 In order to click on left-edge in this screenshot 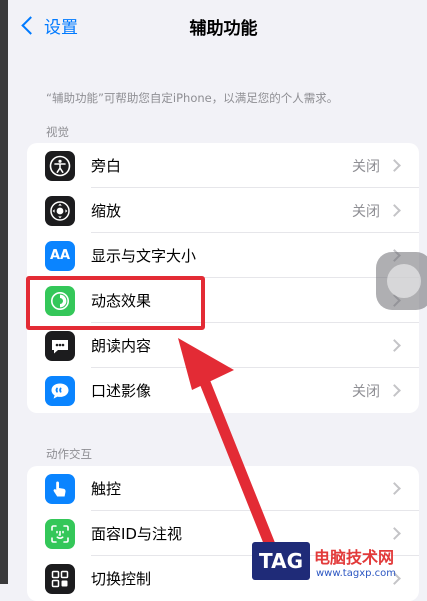, I will do `click(4, 292)`.